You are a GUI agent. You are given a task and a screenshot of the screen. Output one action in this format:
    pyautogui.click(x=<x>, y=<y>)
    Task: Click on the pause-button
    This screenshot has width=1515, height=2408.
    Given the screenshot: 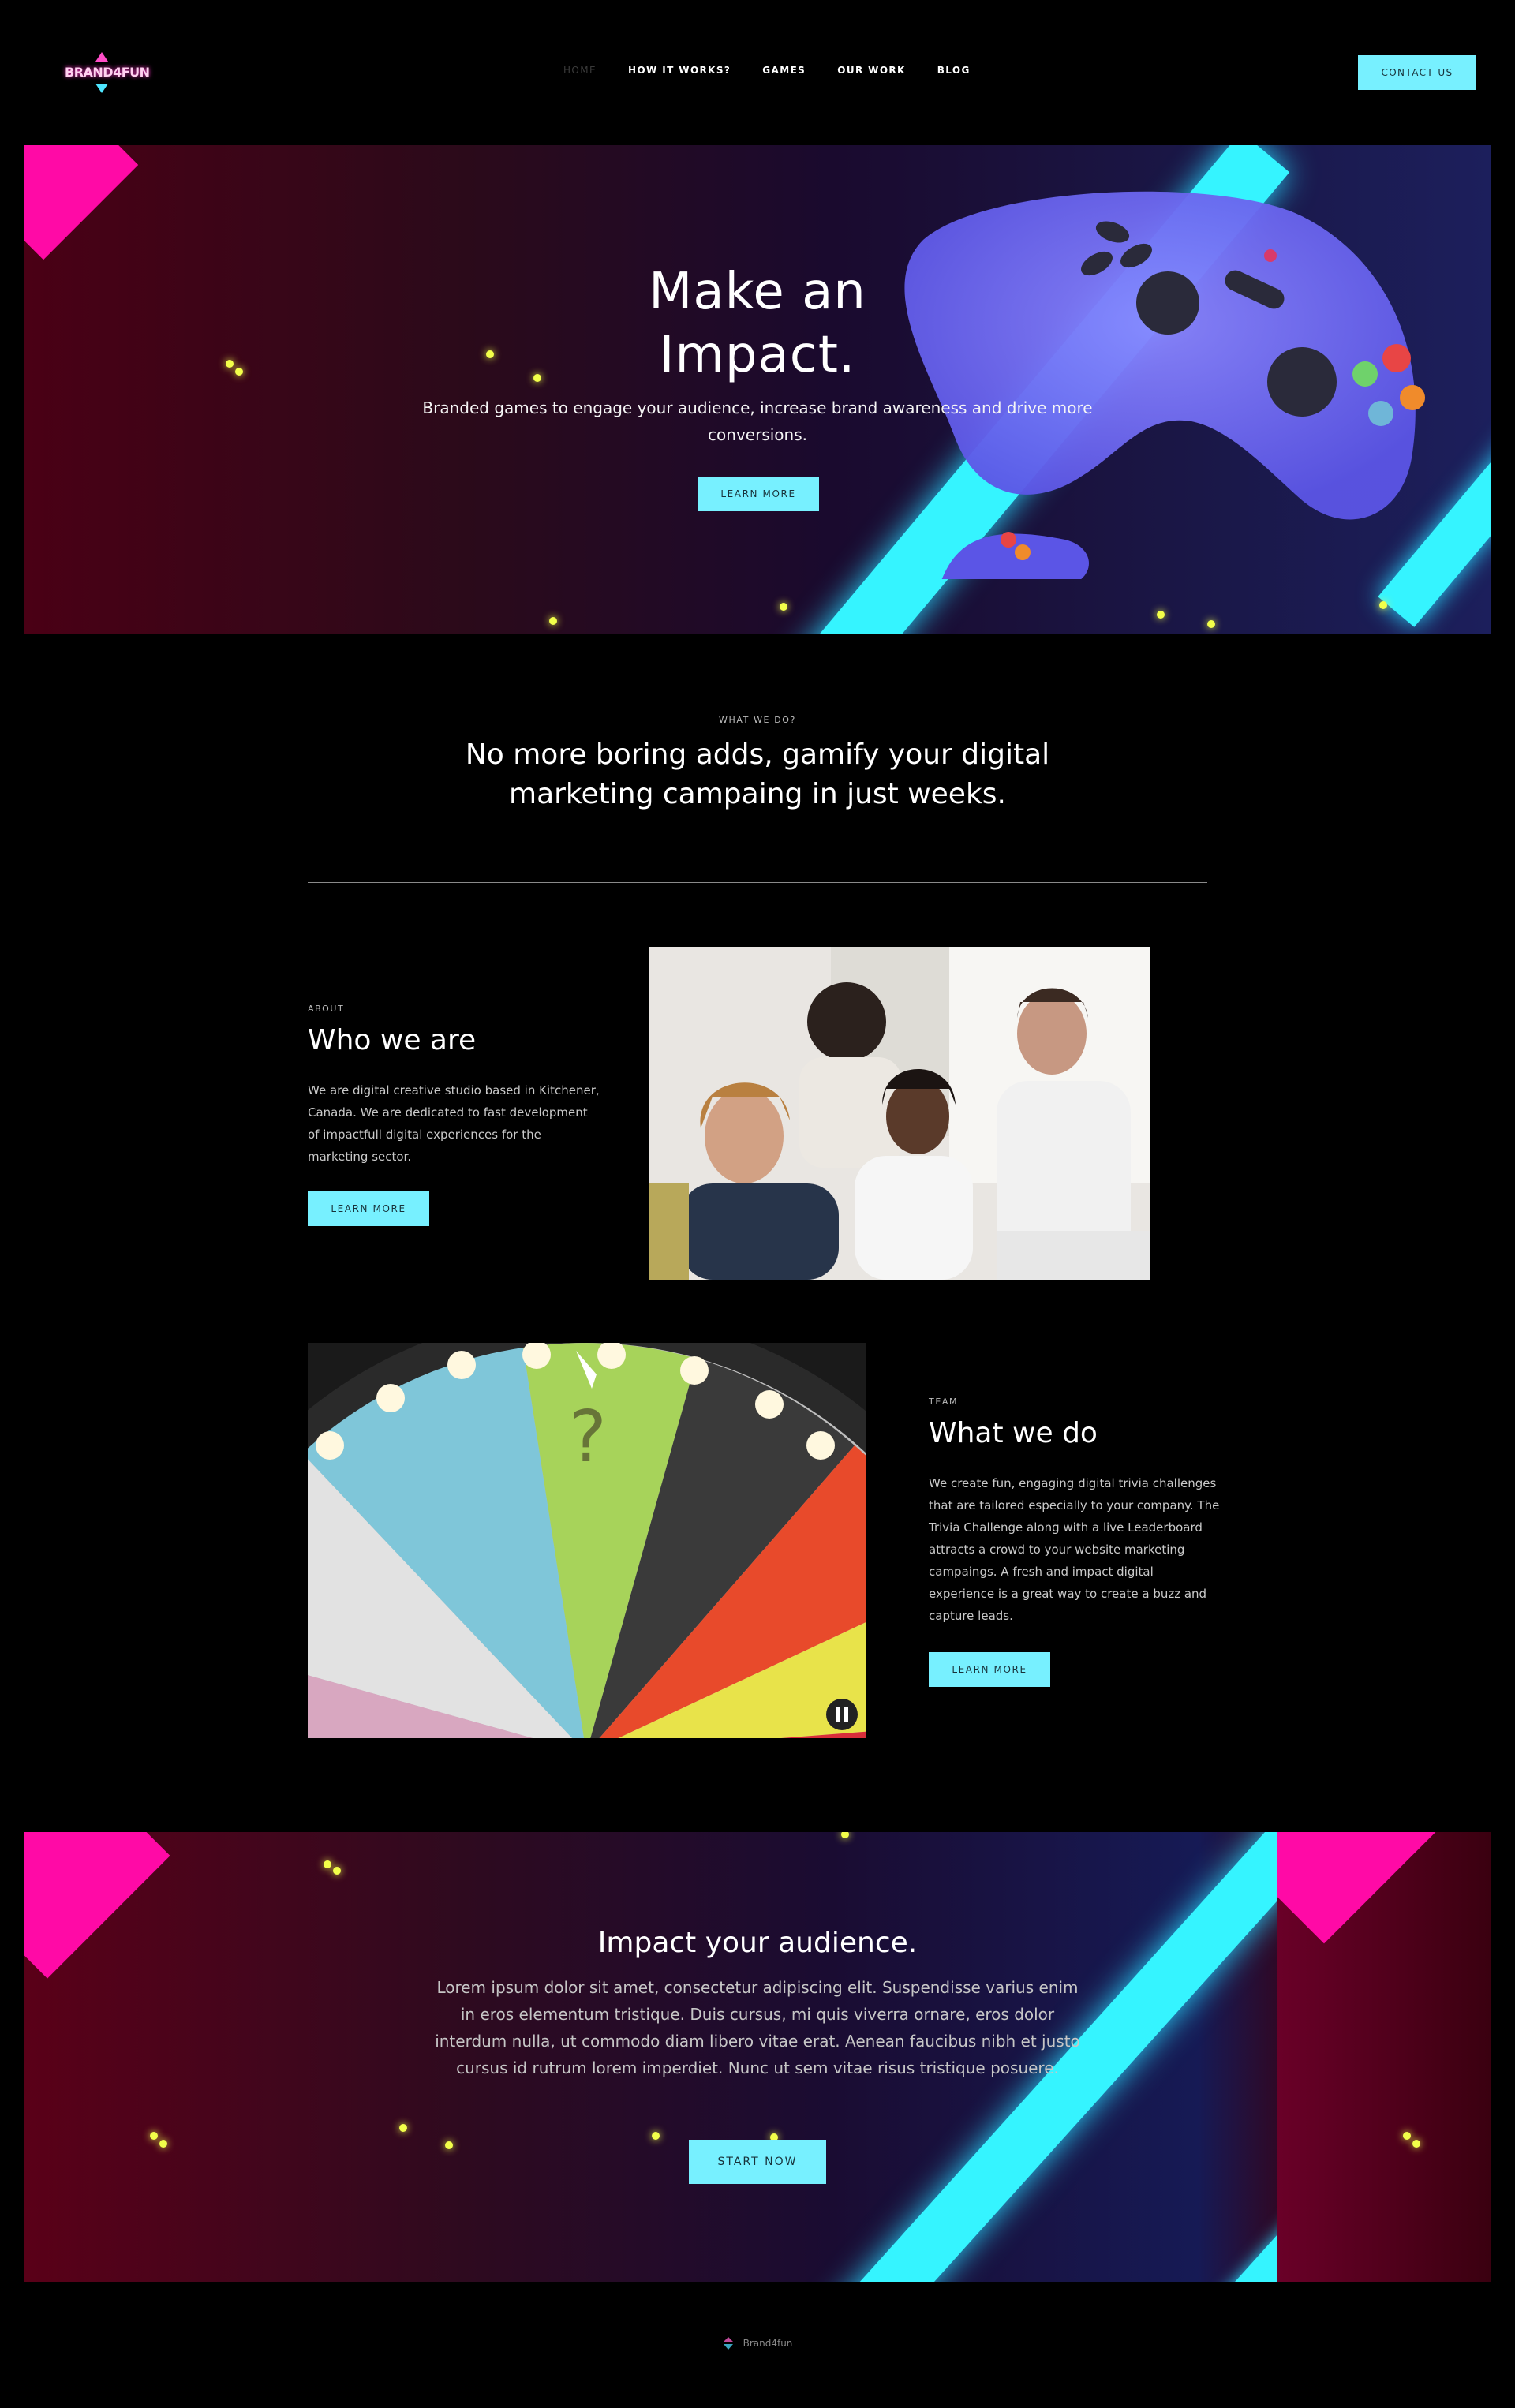 What is the action you would take?
    pyautogui.click(x=842, y=1714)
    